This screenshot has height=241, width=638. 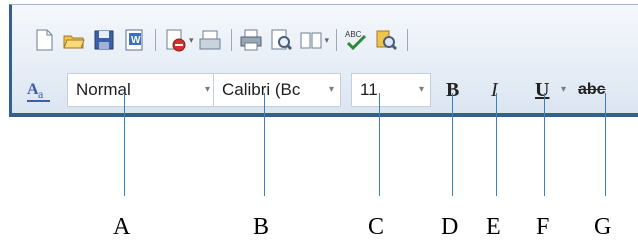 I want to click on callout-line-c, so click(x=379, y=144).